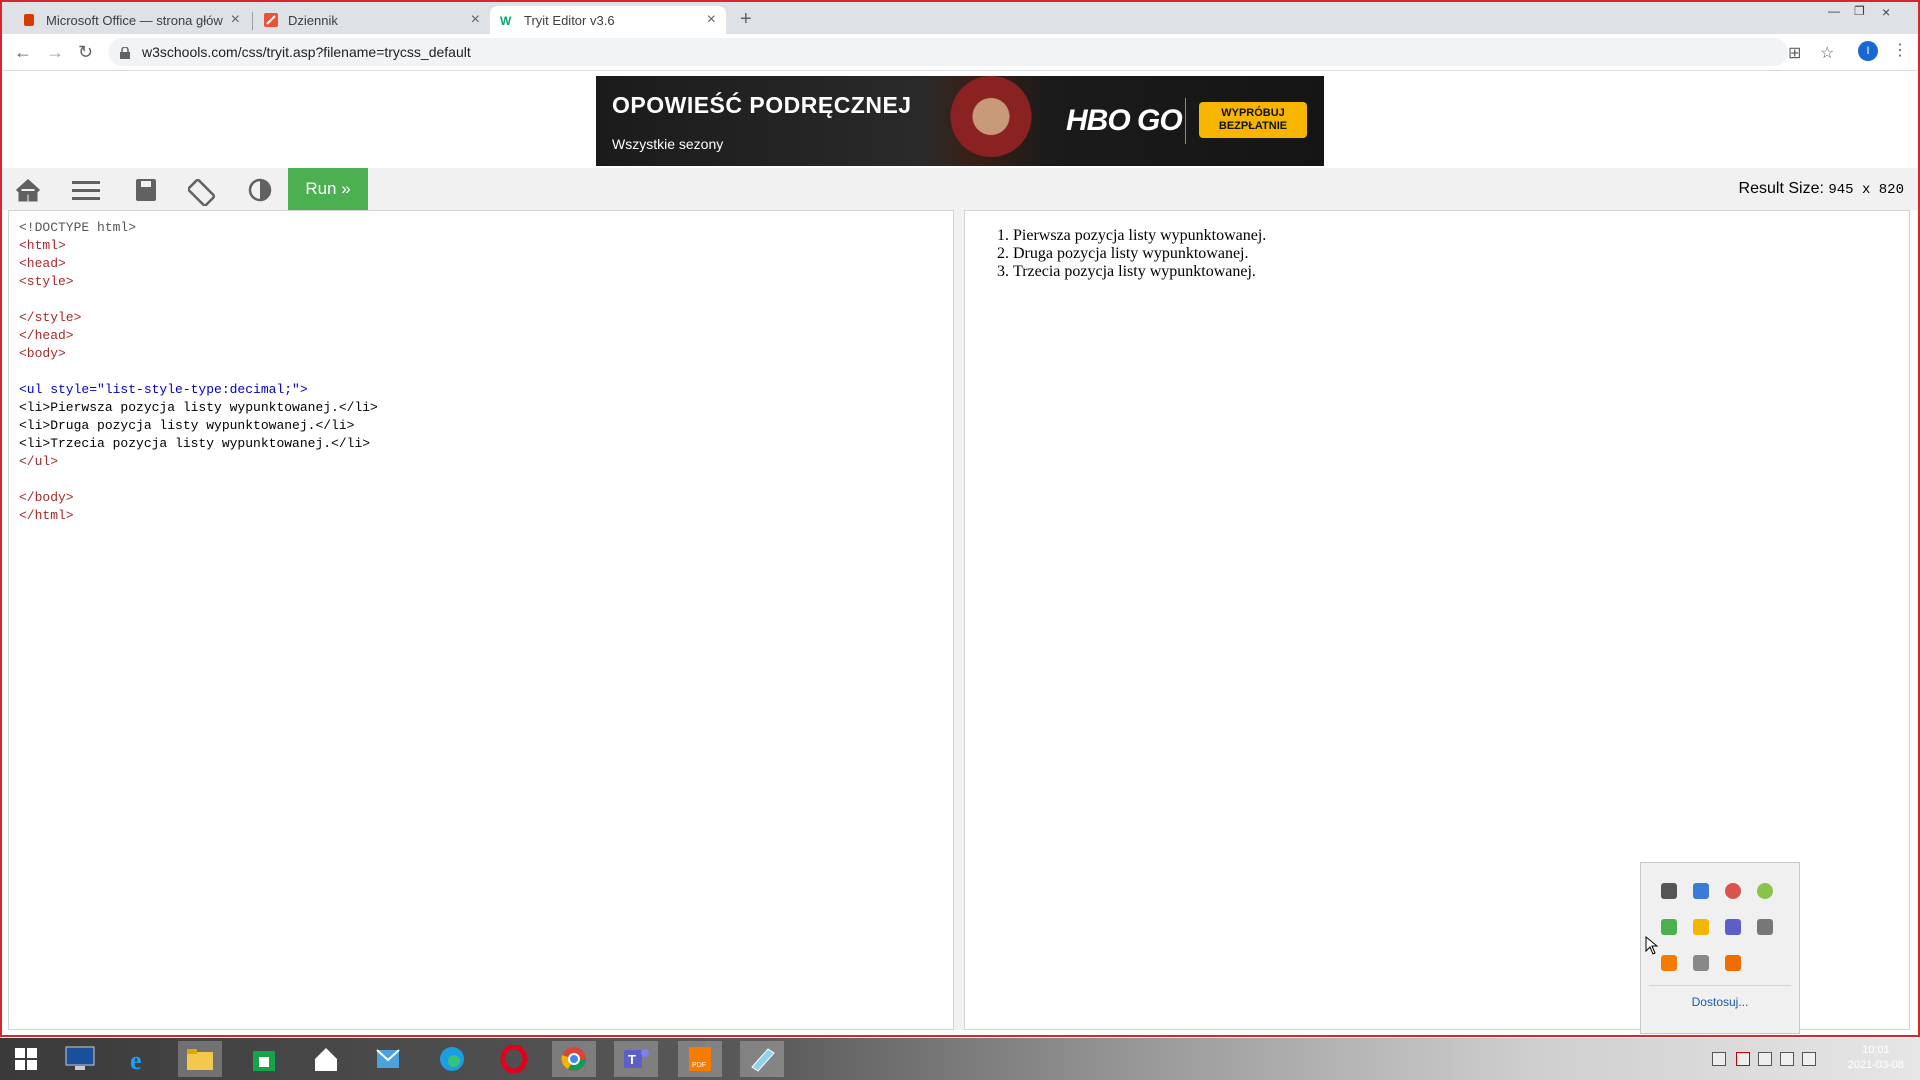  What do you see at coordinates (1876, 1058) in the screenshot?
I see `system-clock: 10:01 2021-03-08` at bounding box center [1876, 1058].